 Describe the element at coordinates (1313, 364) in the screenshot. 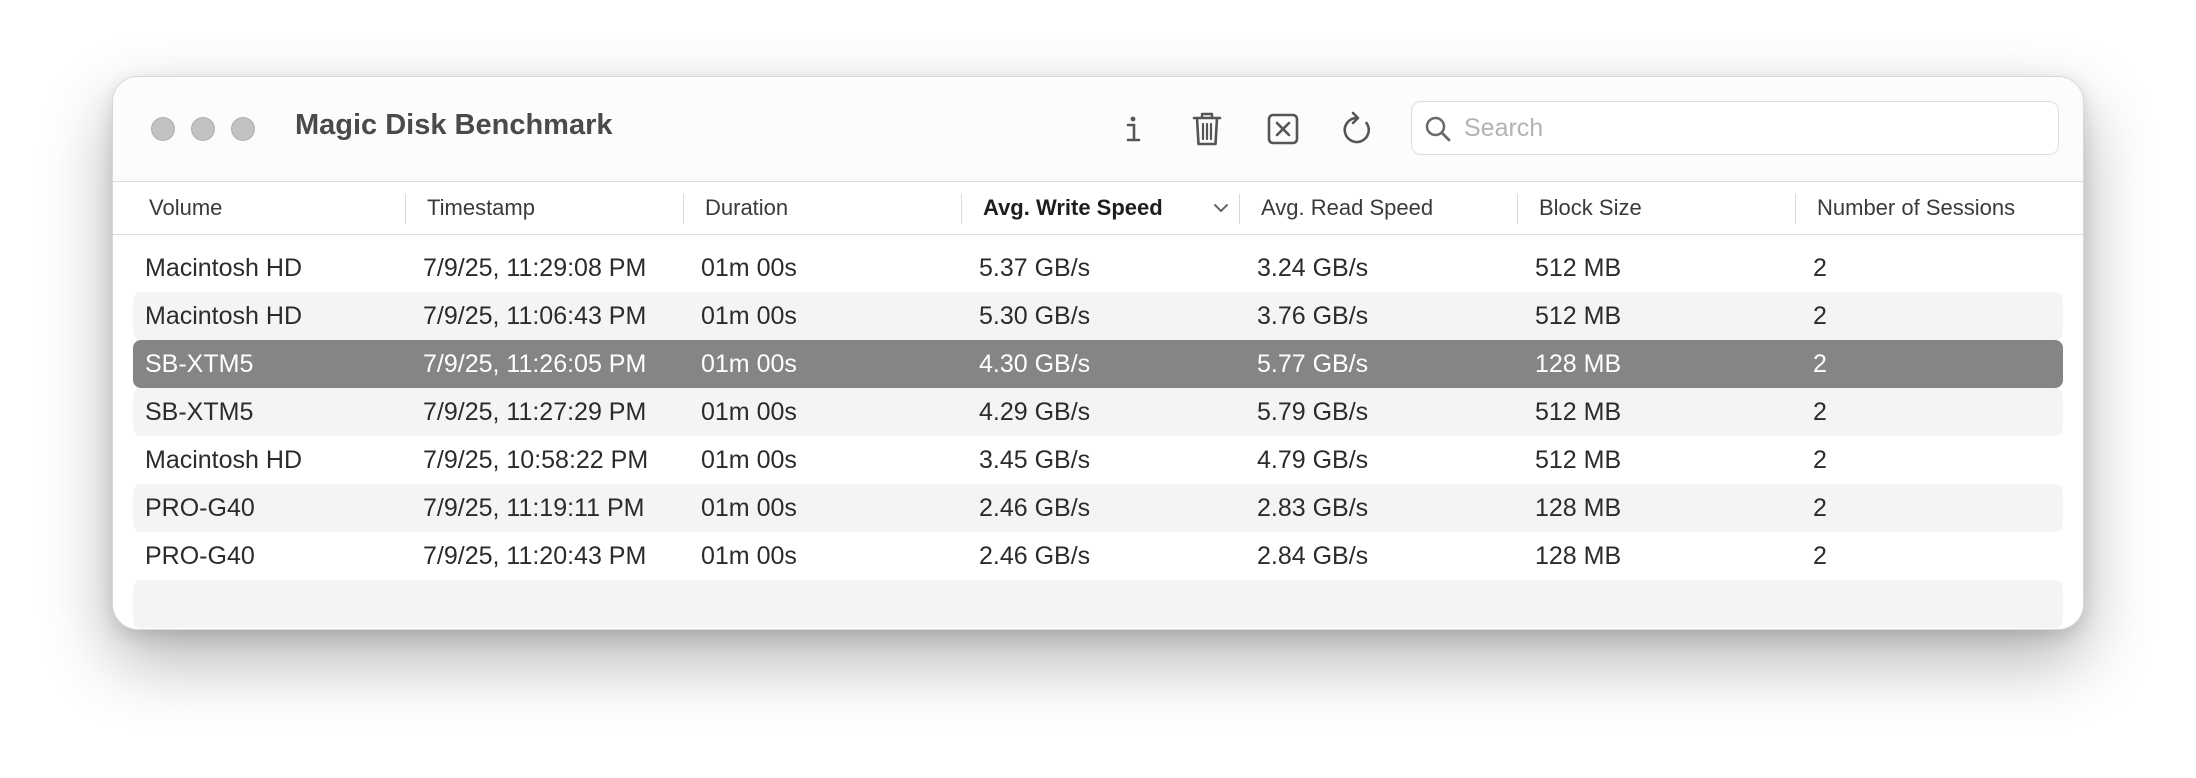

I see `cell-avg-read-speed: 5.77 GB/s` at that location.